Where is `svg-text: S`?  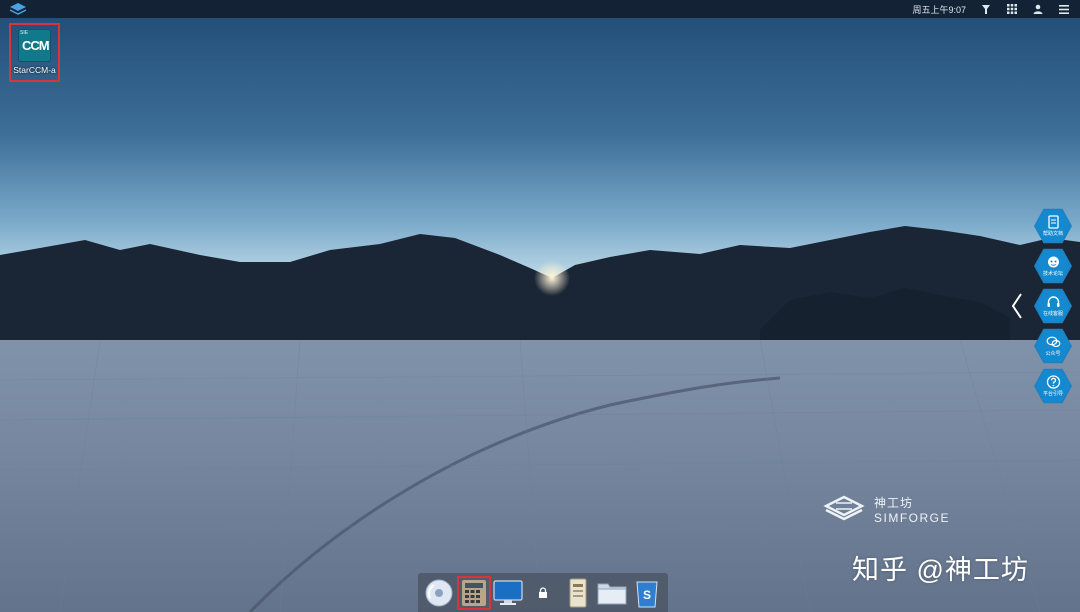
svg-text: S is located at coordinates (647, 595).